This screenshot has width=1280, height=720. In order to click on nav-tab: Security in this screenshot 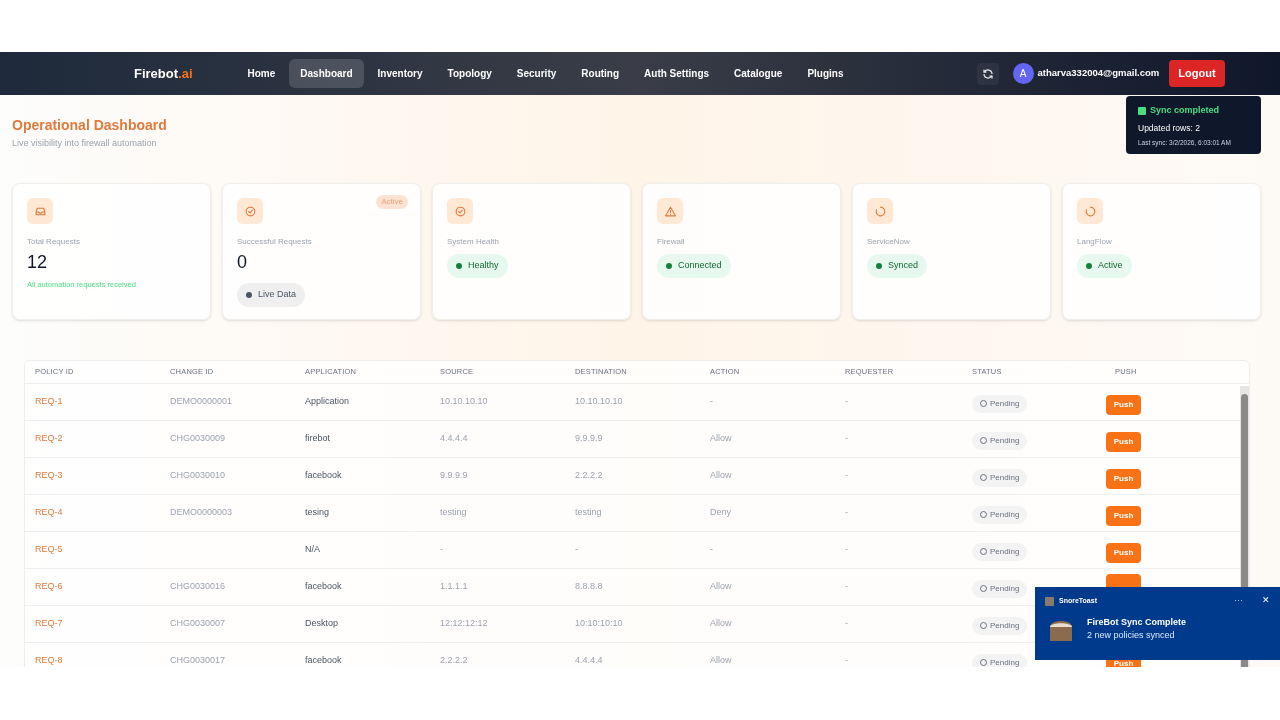, I will do `click(536, 73)`.